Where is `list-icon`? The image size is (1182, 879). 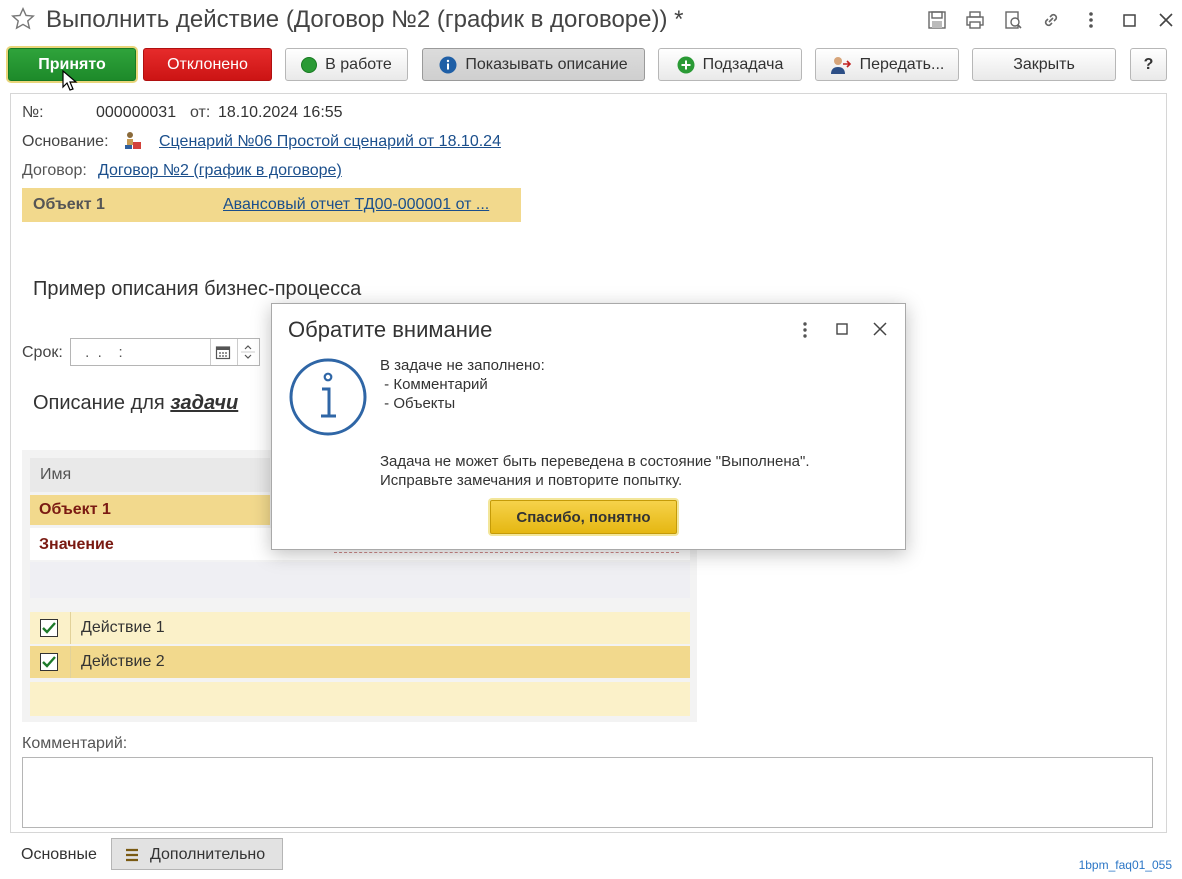 list-icon is located at coordinates (132, 855).